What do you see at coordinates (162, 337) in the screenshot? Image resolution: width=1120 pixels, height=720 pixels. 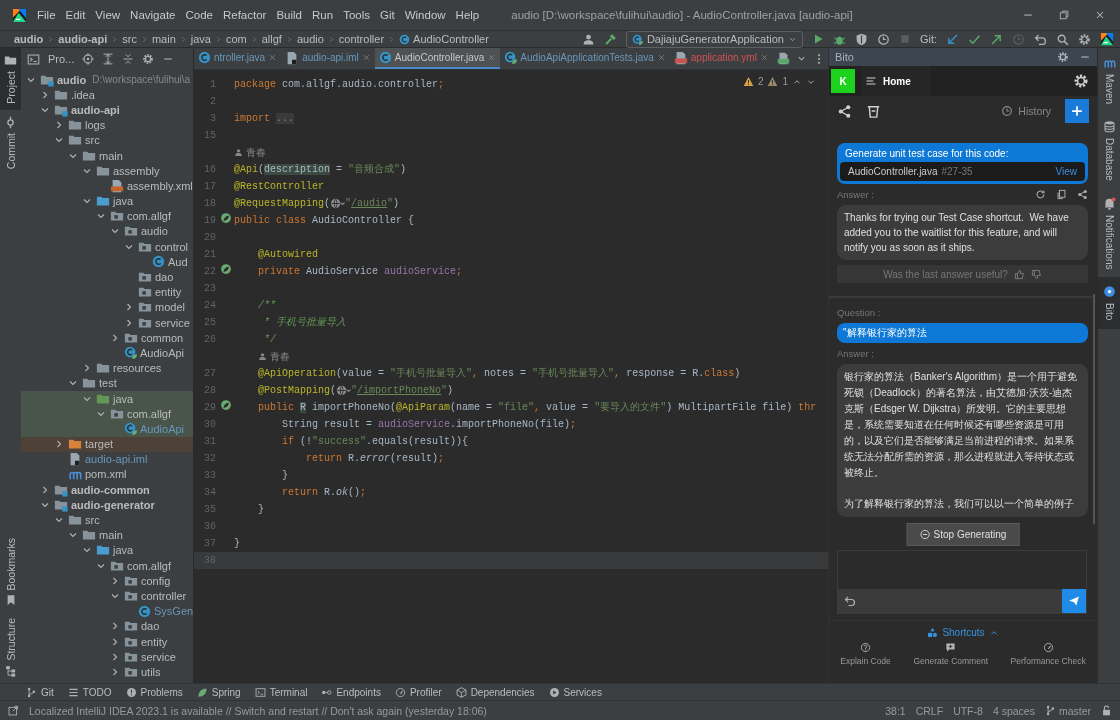 I see `tree-item: common` at bounding box center [162, 337].